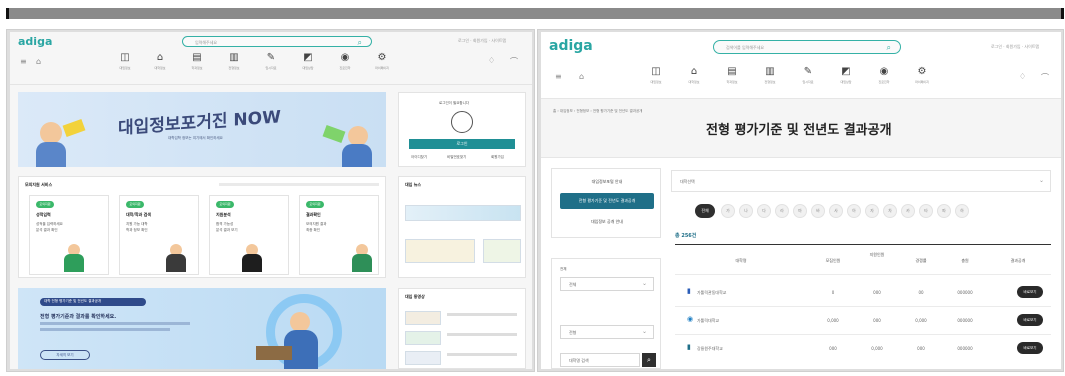  Describe the element at coordinates (782, 211) in the screenshot. I see `chip-ra: 라` at that location.